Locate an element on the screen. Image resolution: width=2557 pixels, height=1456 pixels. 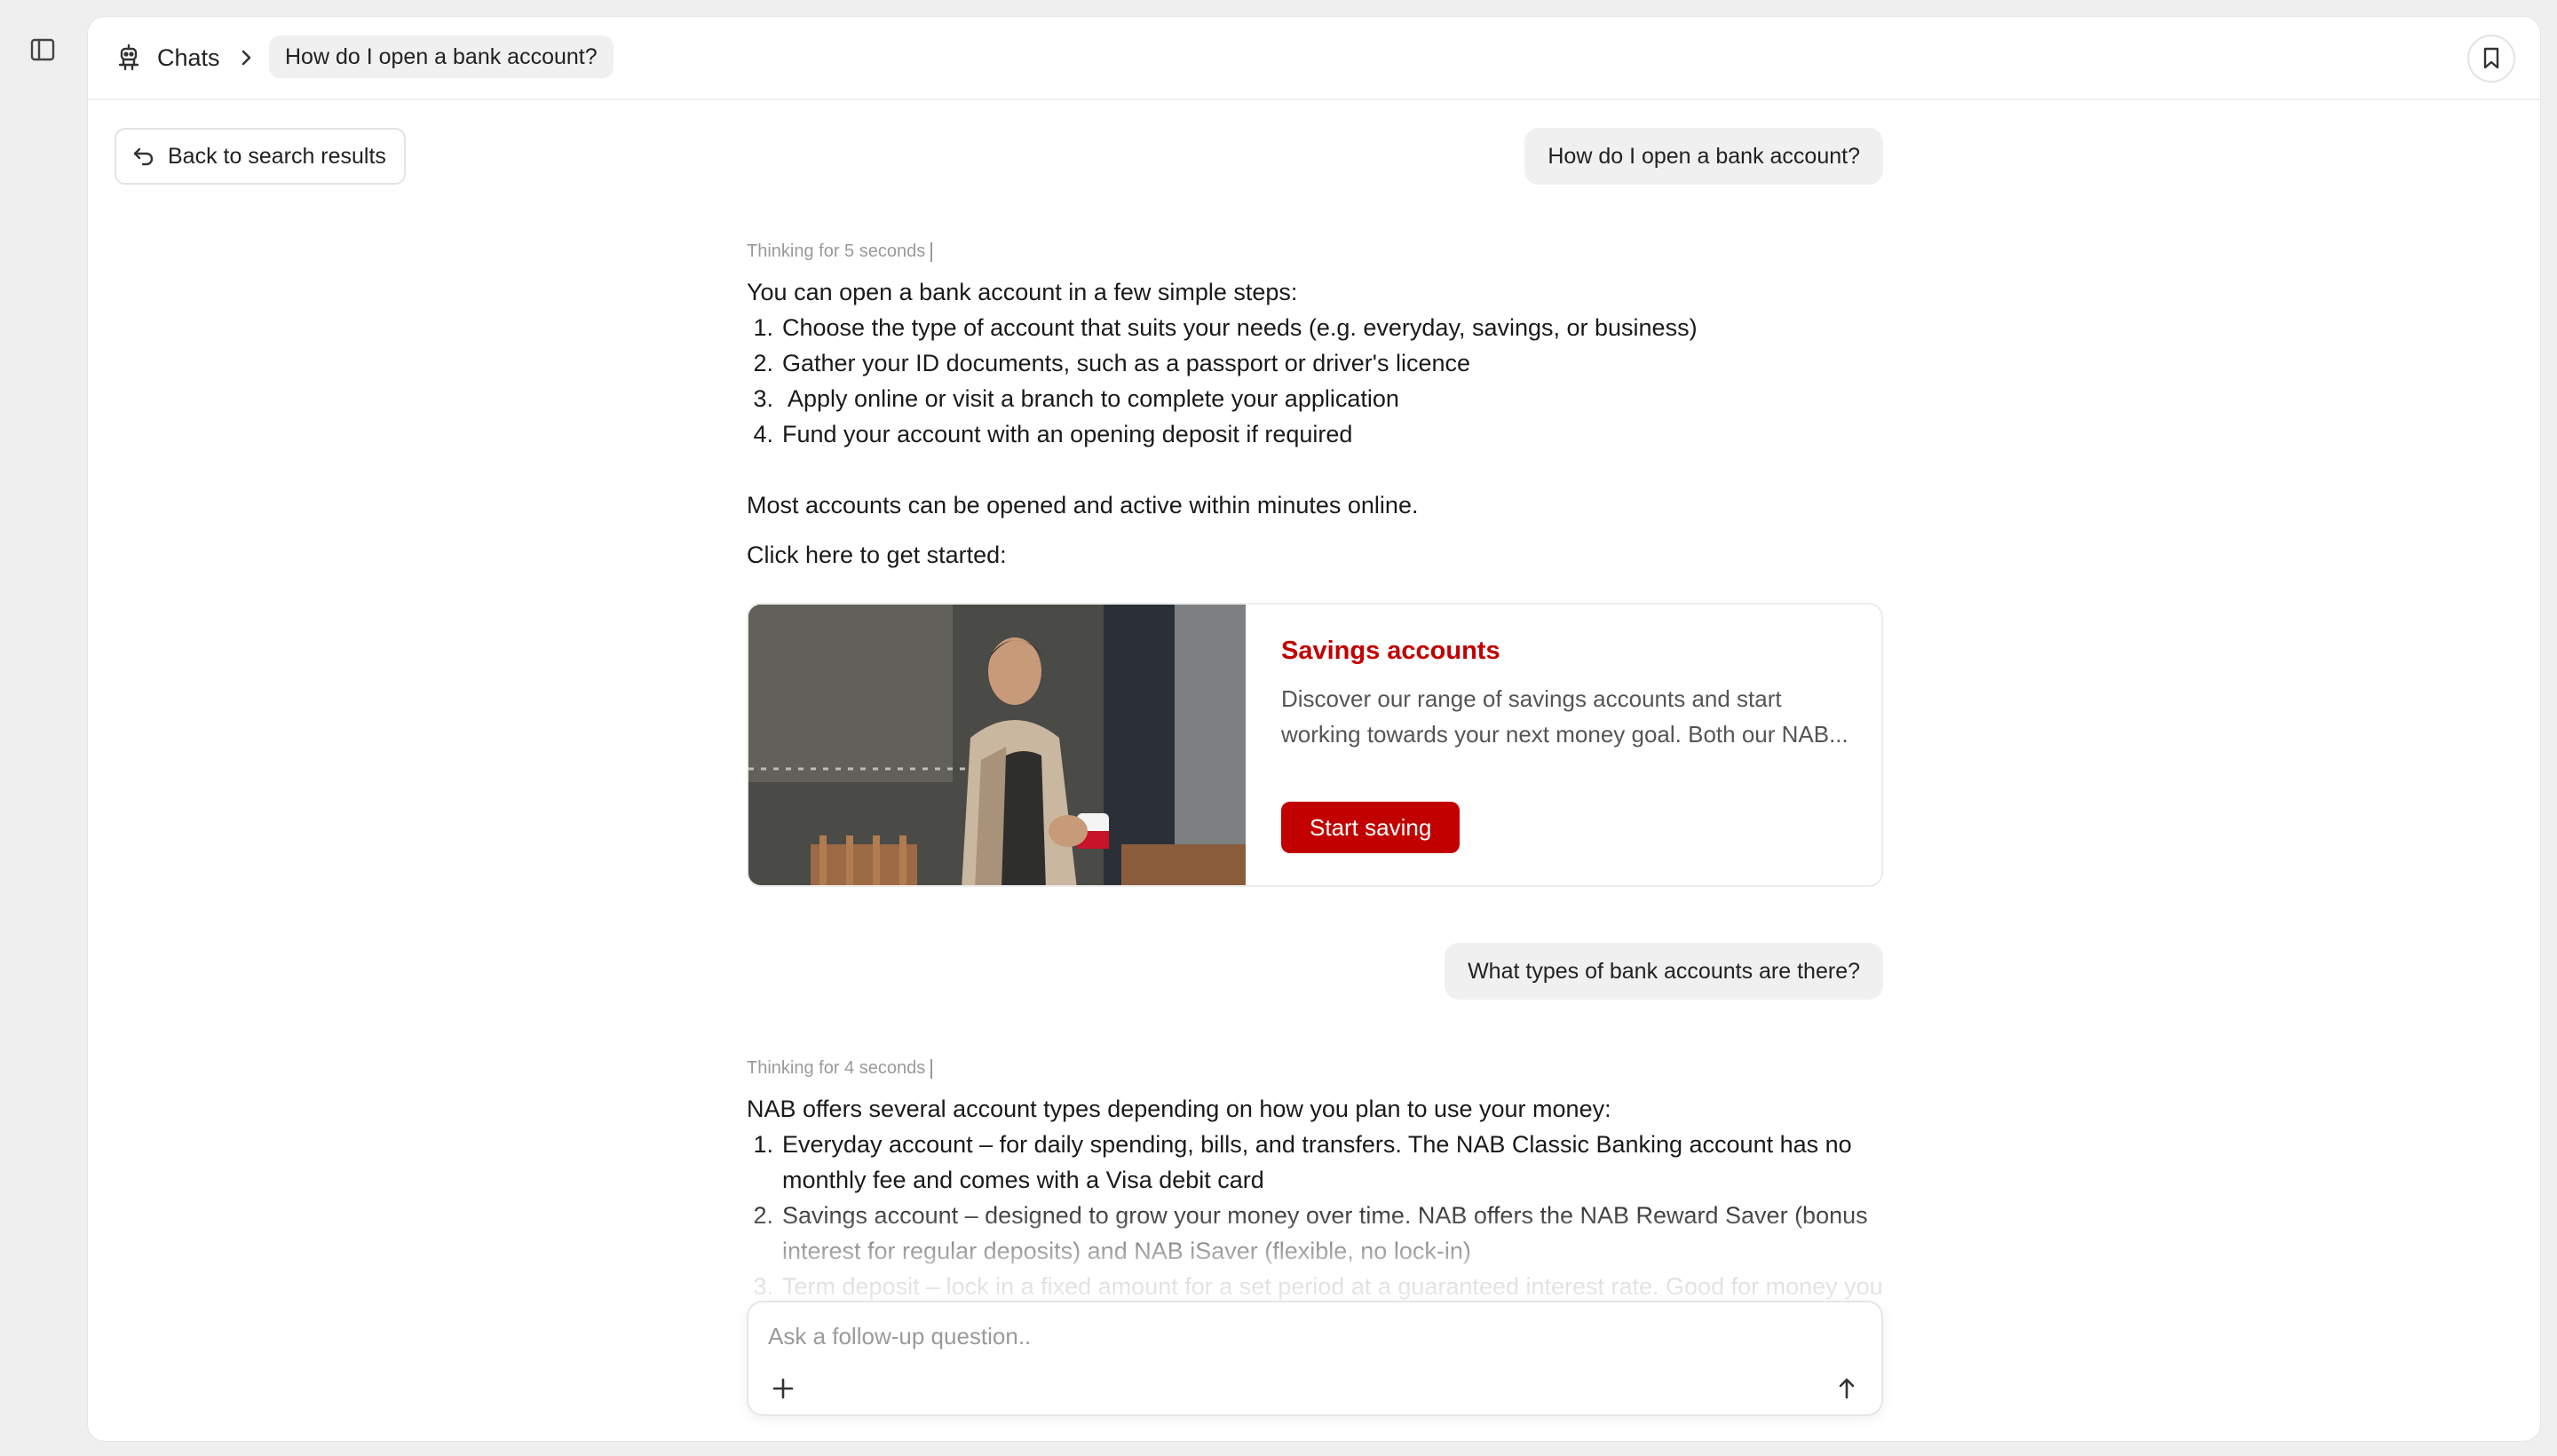
card-title: Savings accounts is located at coordinates (1390, 651).